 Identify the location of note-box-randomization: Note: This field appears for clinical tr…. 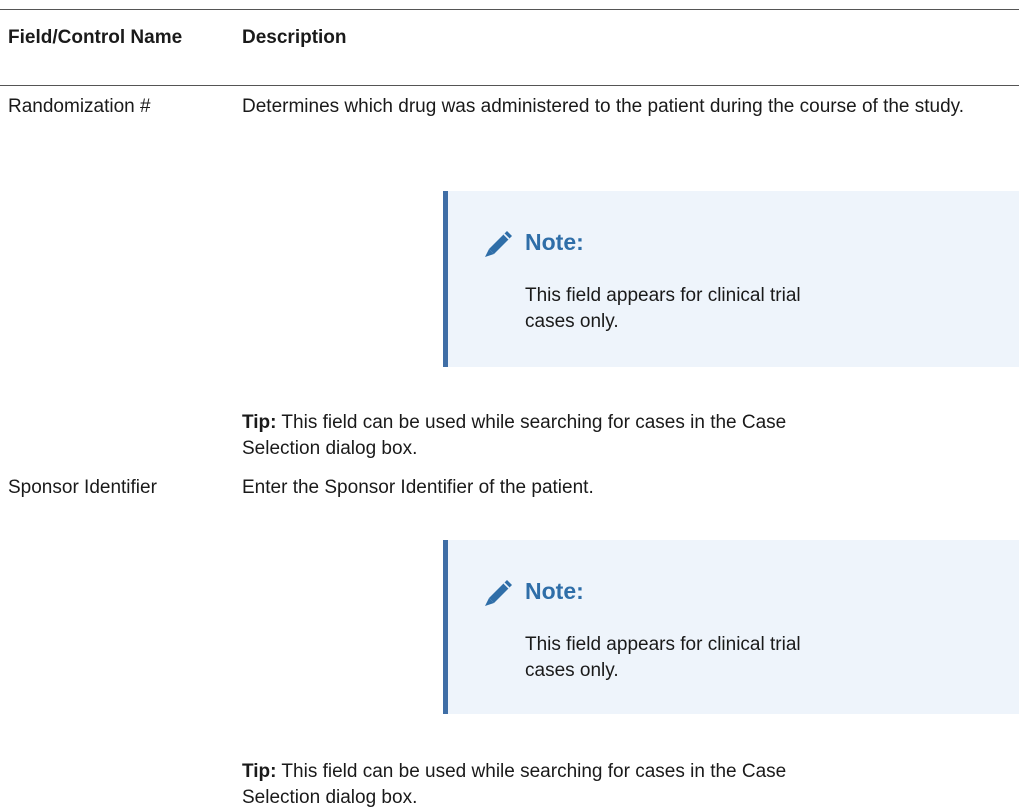
(731, 279).